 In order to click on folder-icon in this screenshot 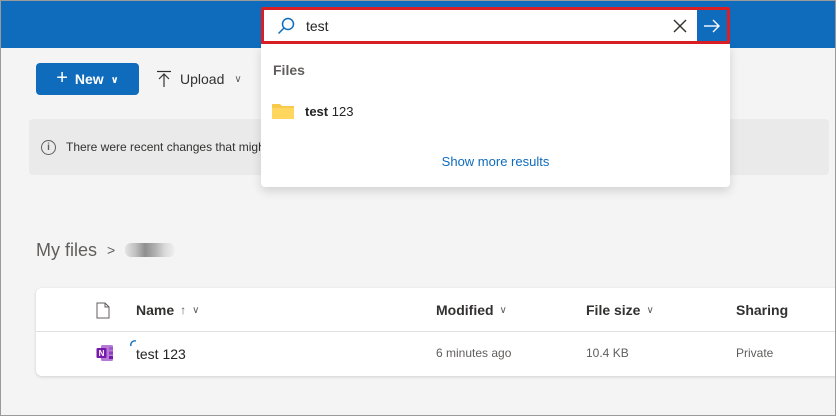, I will do `click(283, 111)`.